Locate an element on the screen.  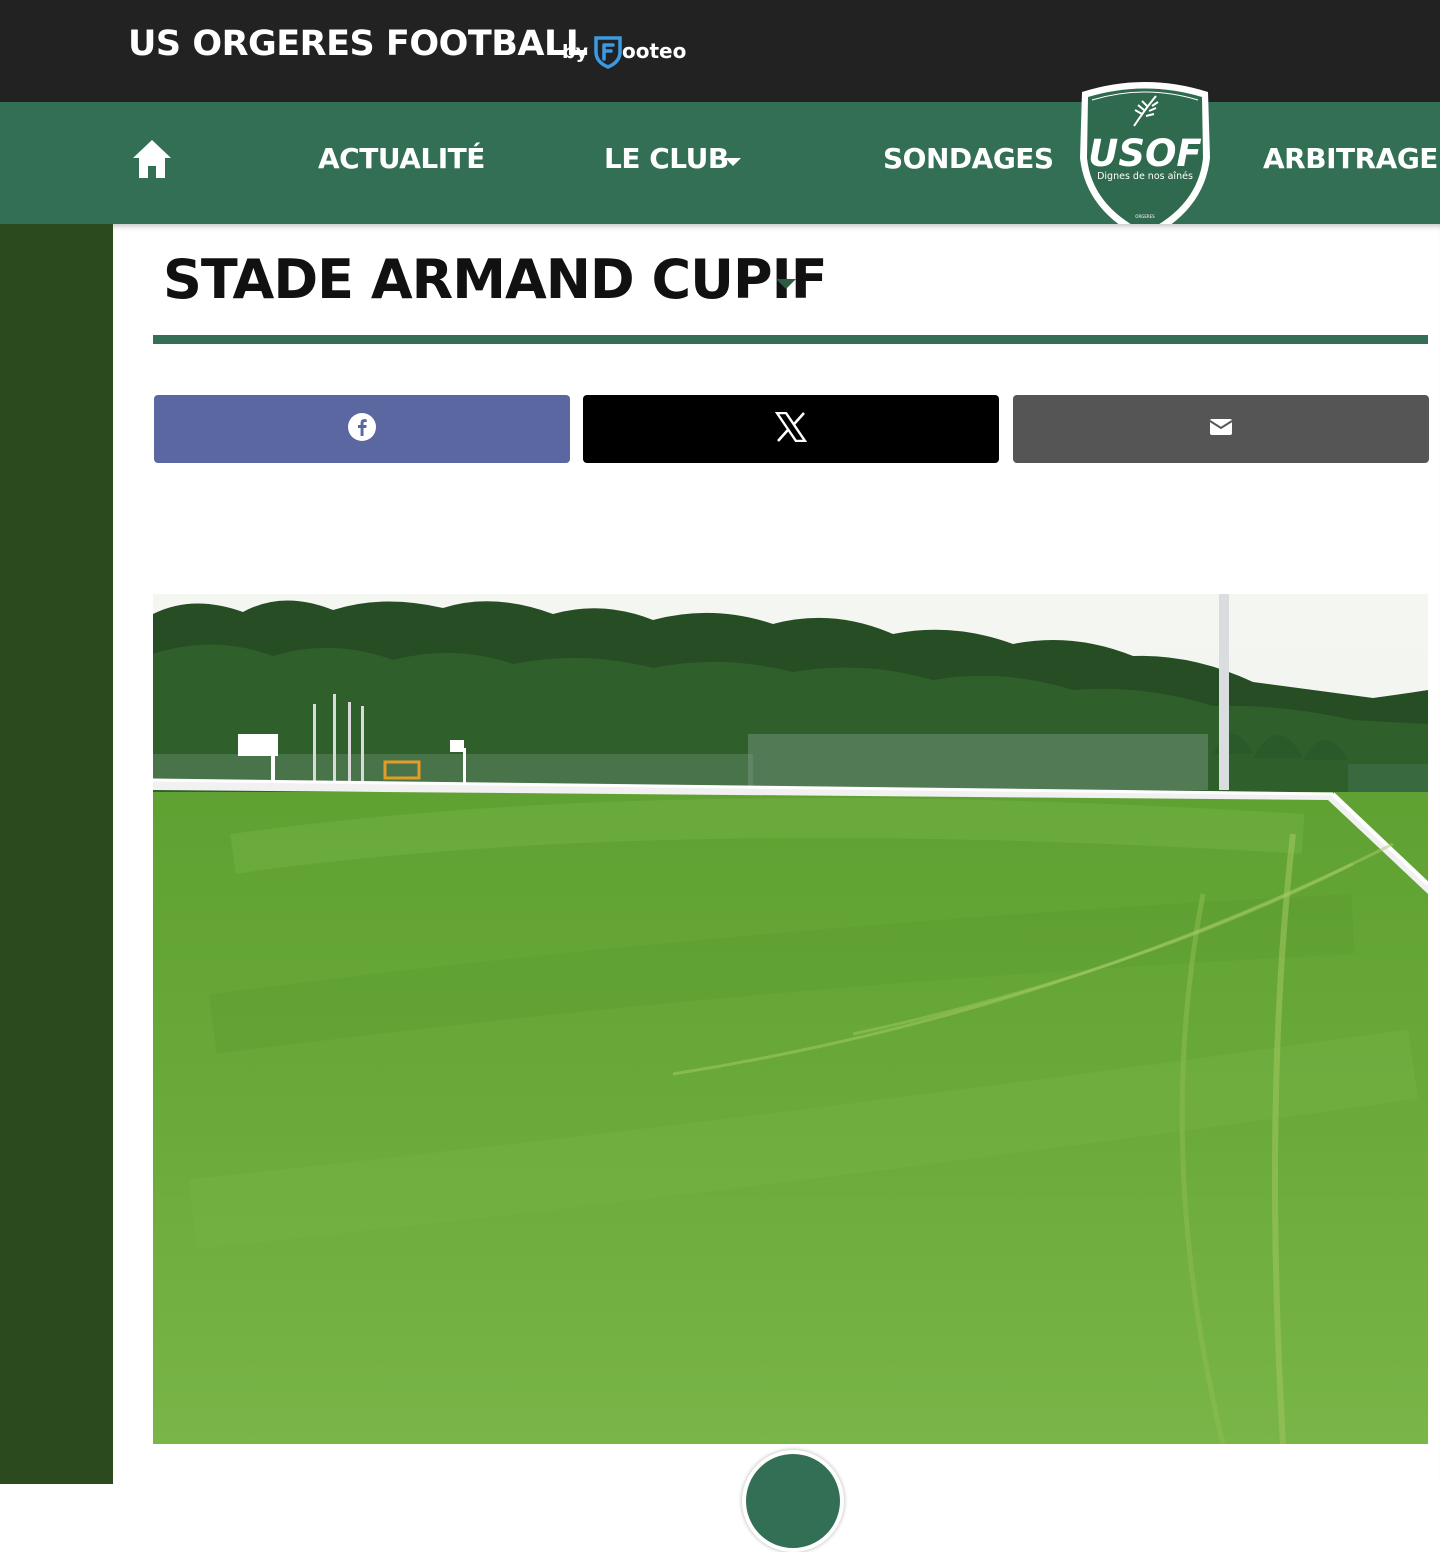
main-navigation: ACTUALITÉ LE CLUB SONDAGES ARBITRAGE ET is located at coordinates (720, 163).